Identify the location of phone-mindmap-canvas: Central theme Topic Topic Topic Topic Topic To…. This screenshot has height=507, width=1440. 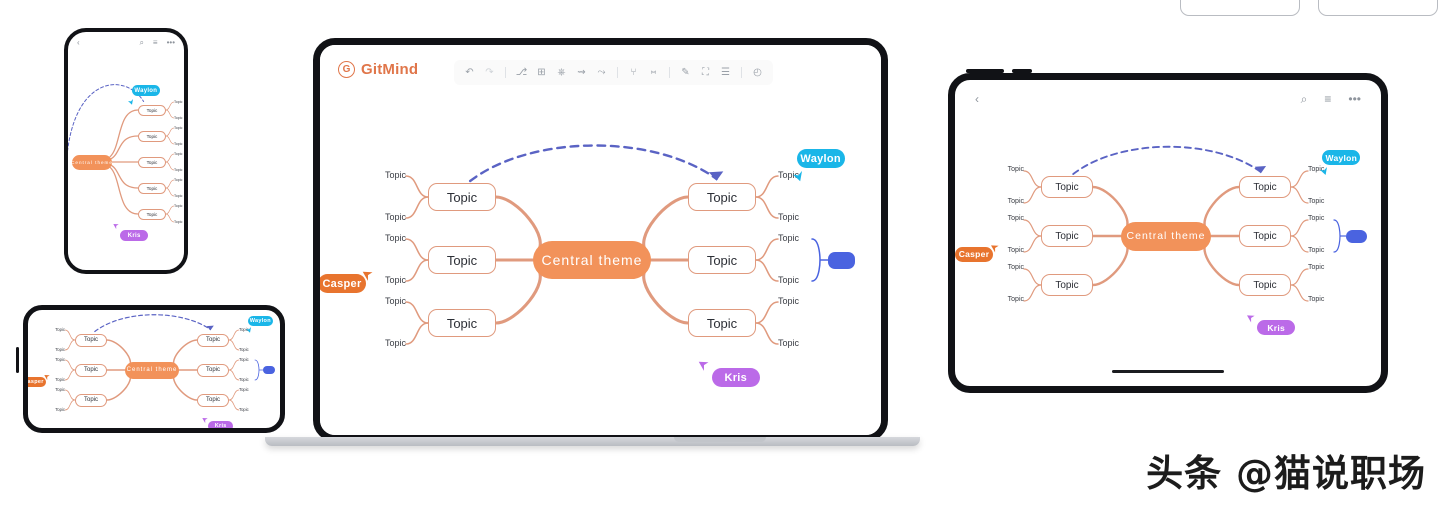
(126, 151).